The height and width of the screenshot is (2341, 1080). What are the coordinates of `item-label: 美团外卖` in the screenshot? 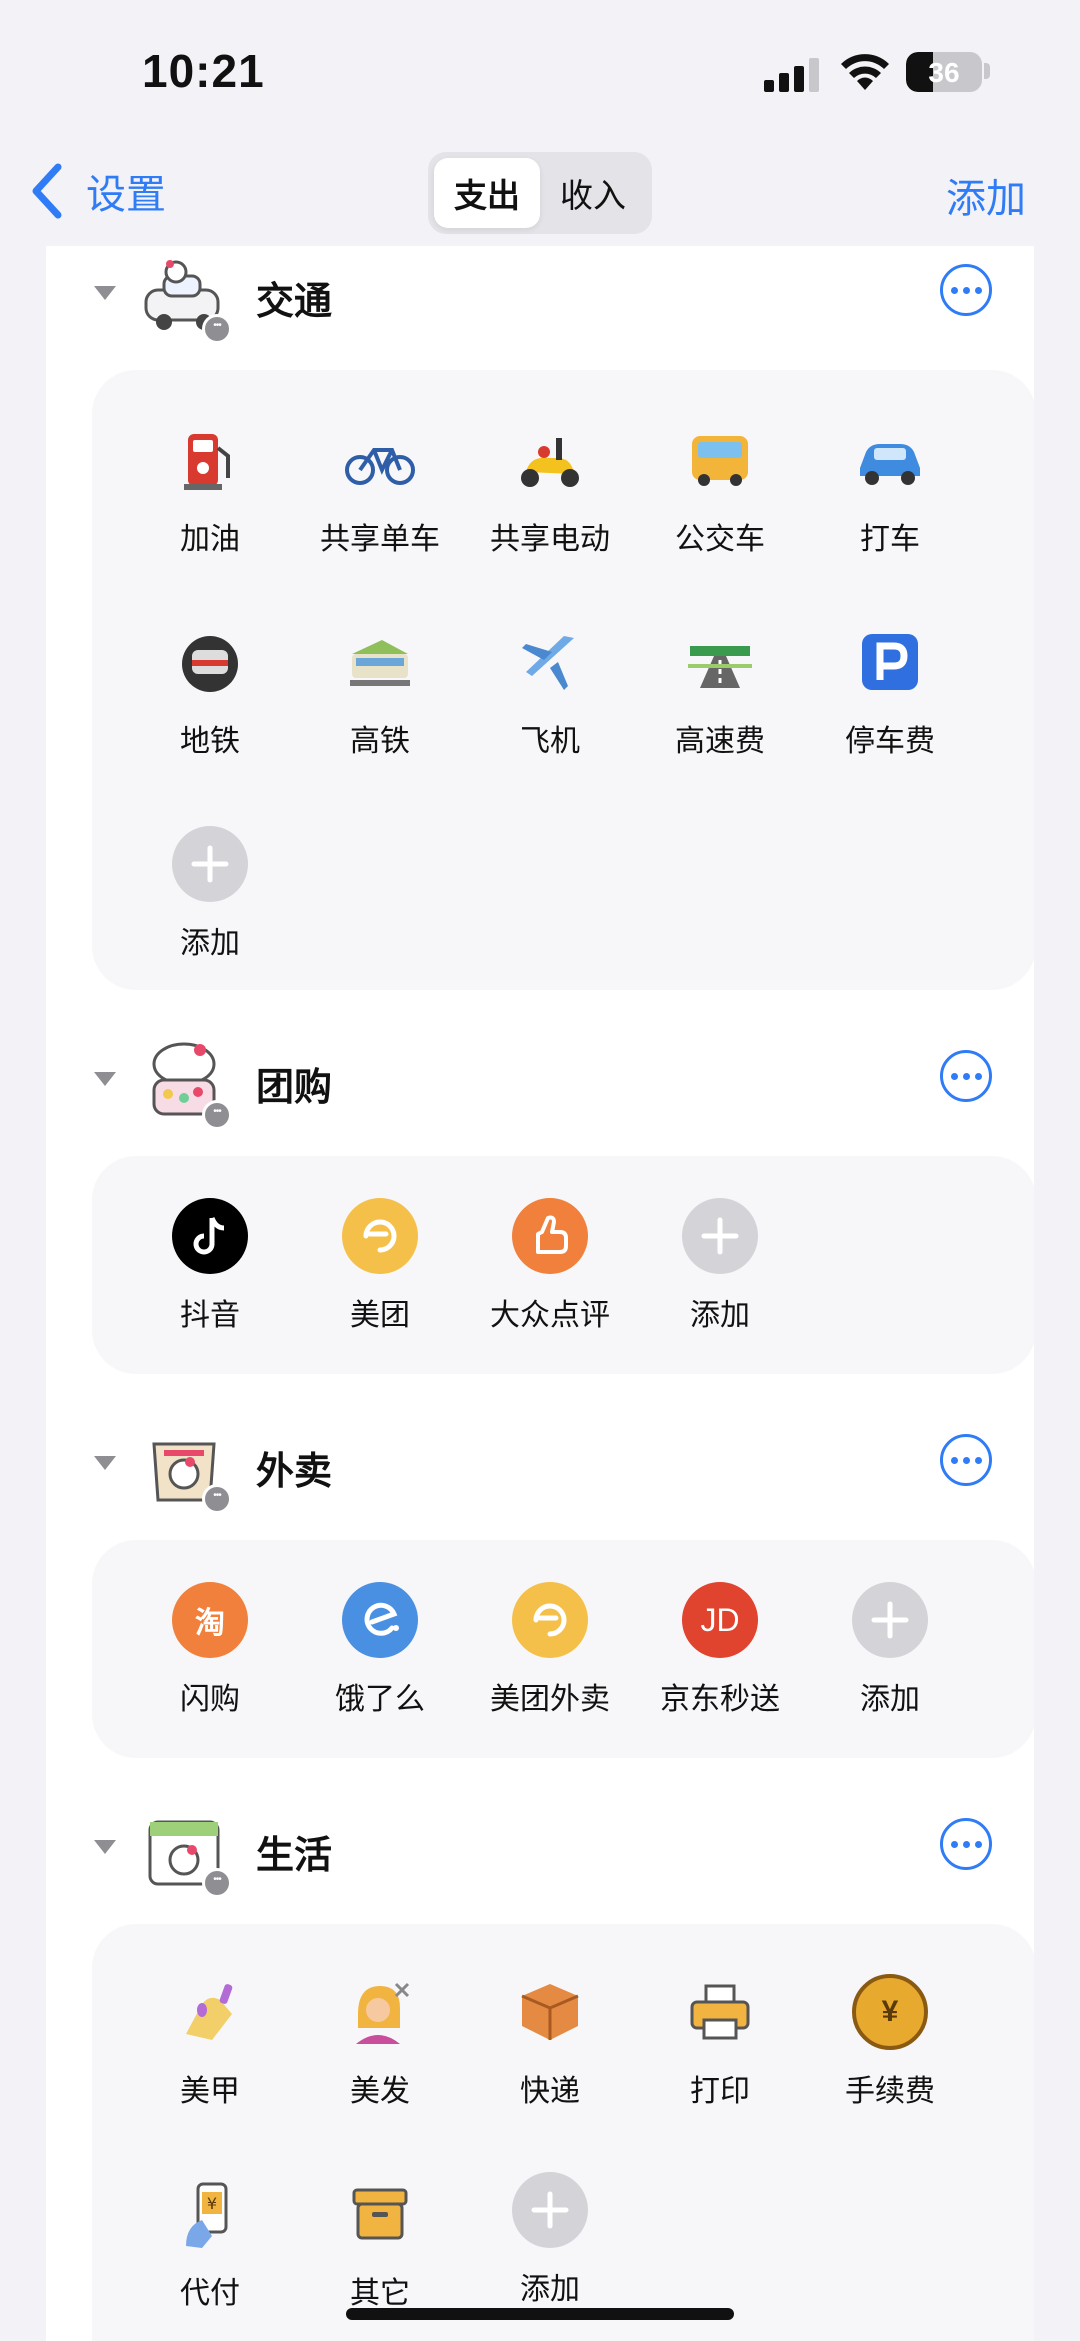 It's located at (550, 1699).